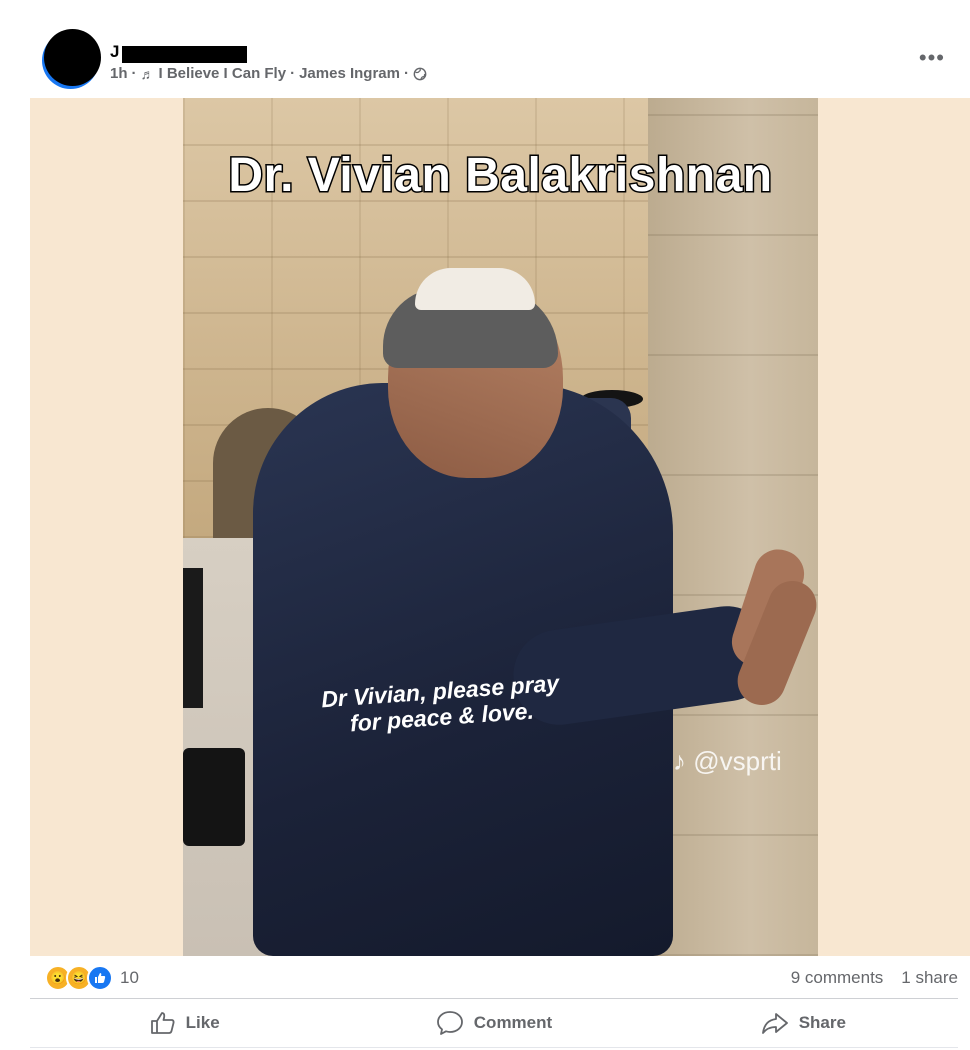 This screenshot has width=970, height=1050. Describe the element at coordinates (193, 638) in the screenshot. I see `edge-person` at that location.